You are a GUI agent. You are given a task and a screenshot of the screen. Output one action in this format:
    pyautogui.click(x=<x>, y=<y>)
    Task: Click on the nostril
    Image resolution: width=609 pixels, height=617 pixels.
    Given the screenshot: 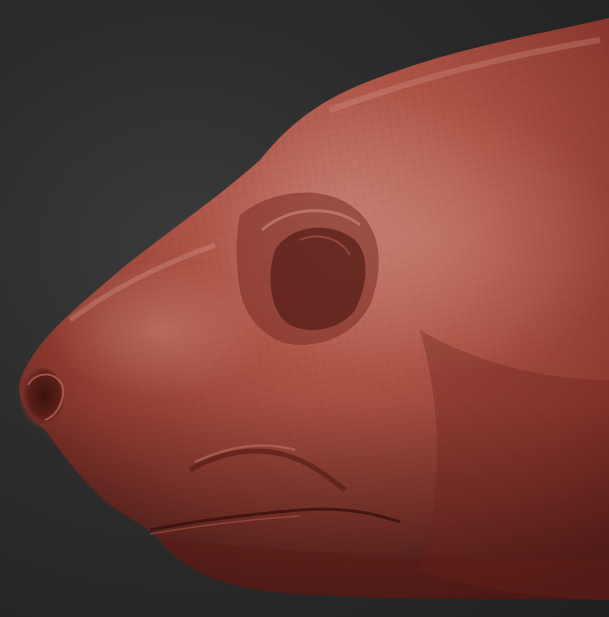 What is the action you would take?
    pyautogui.click(x=42, y=398)
    